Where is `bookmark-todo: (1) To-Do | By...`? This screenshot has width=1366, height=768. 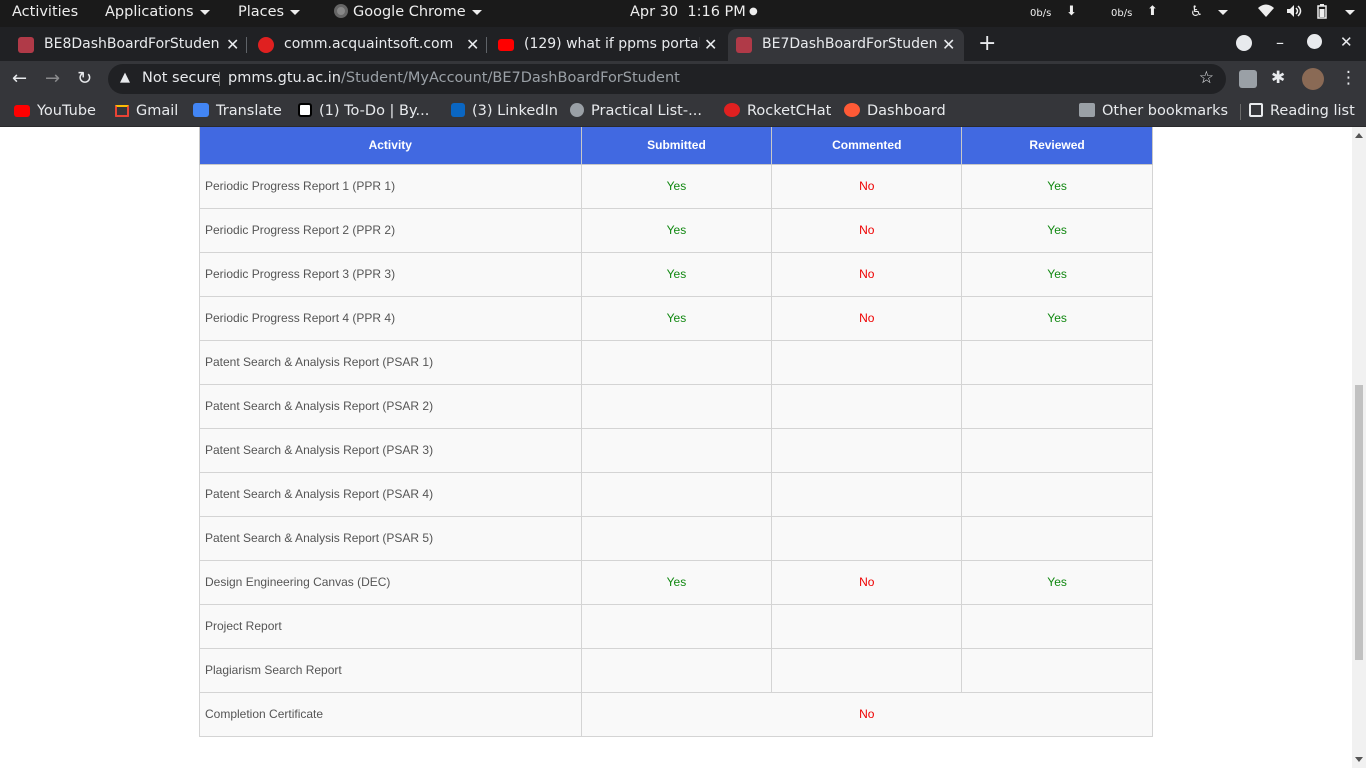
bookmark-todo: (1) To-Do | By... is located at coordinates (363, 111).